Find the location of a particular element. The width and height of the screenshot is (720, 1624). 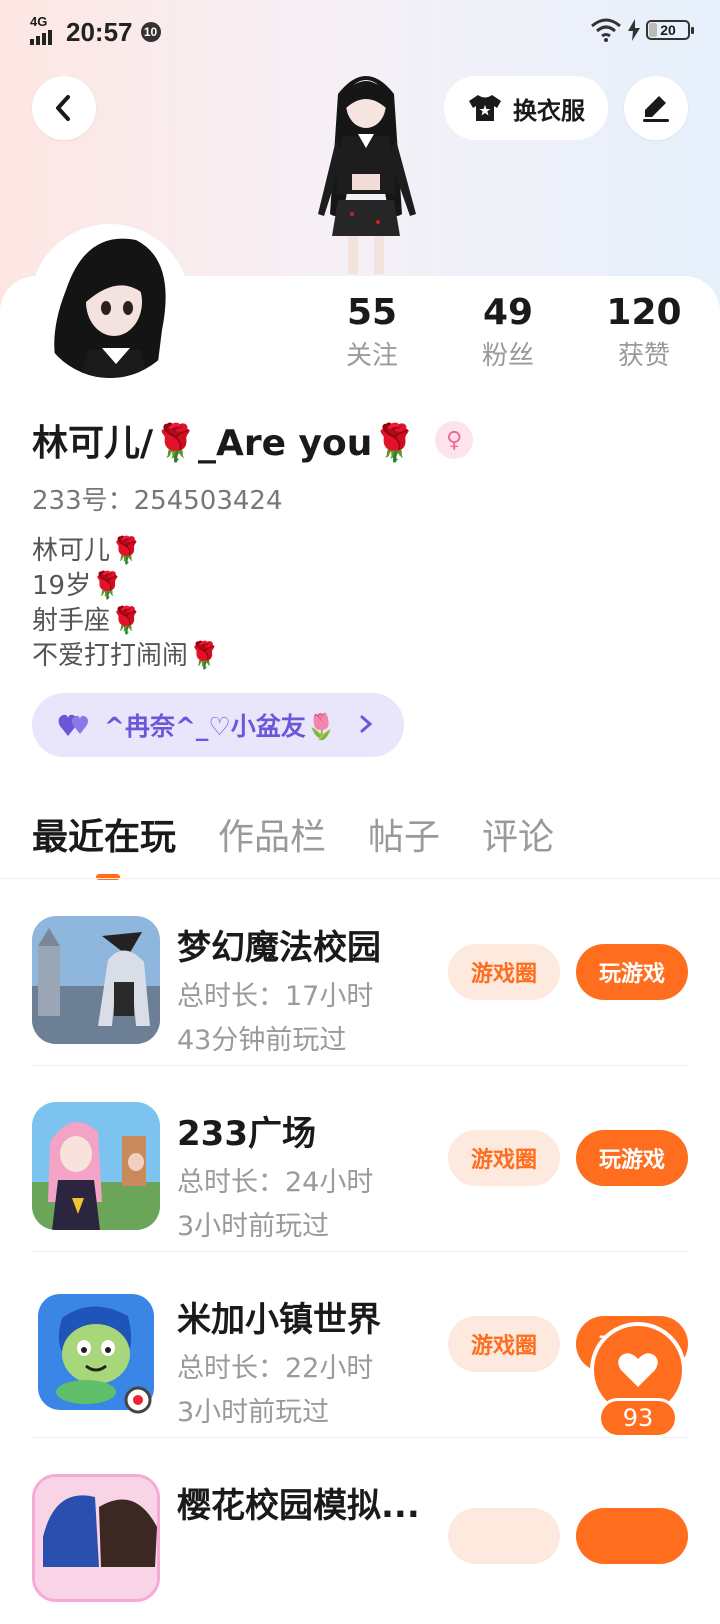

game-play-duration: 总时长：24小时 is located at coordinates (275, 1182).